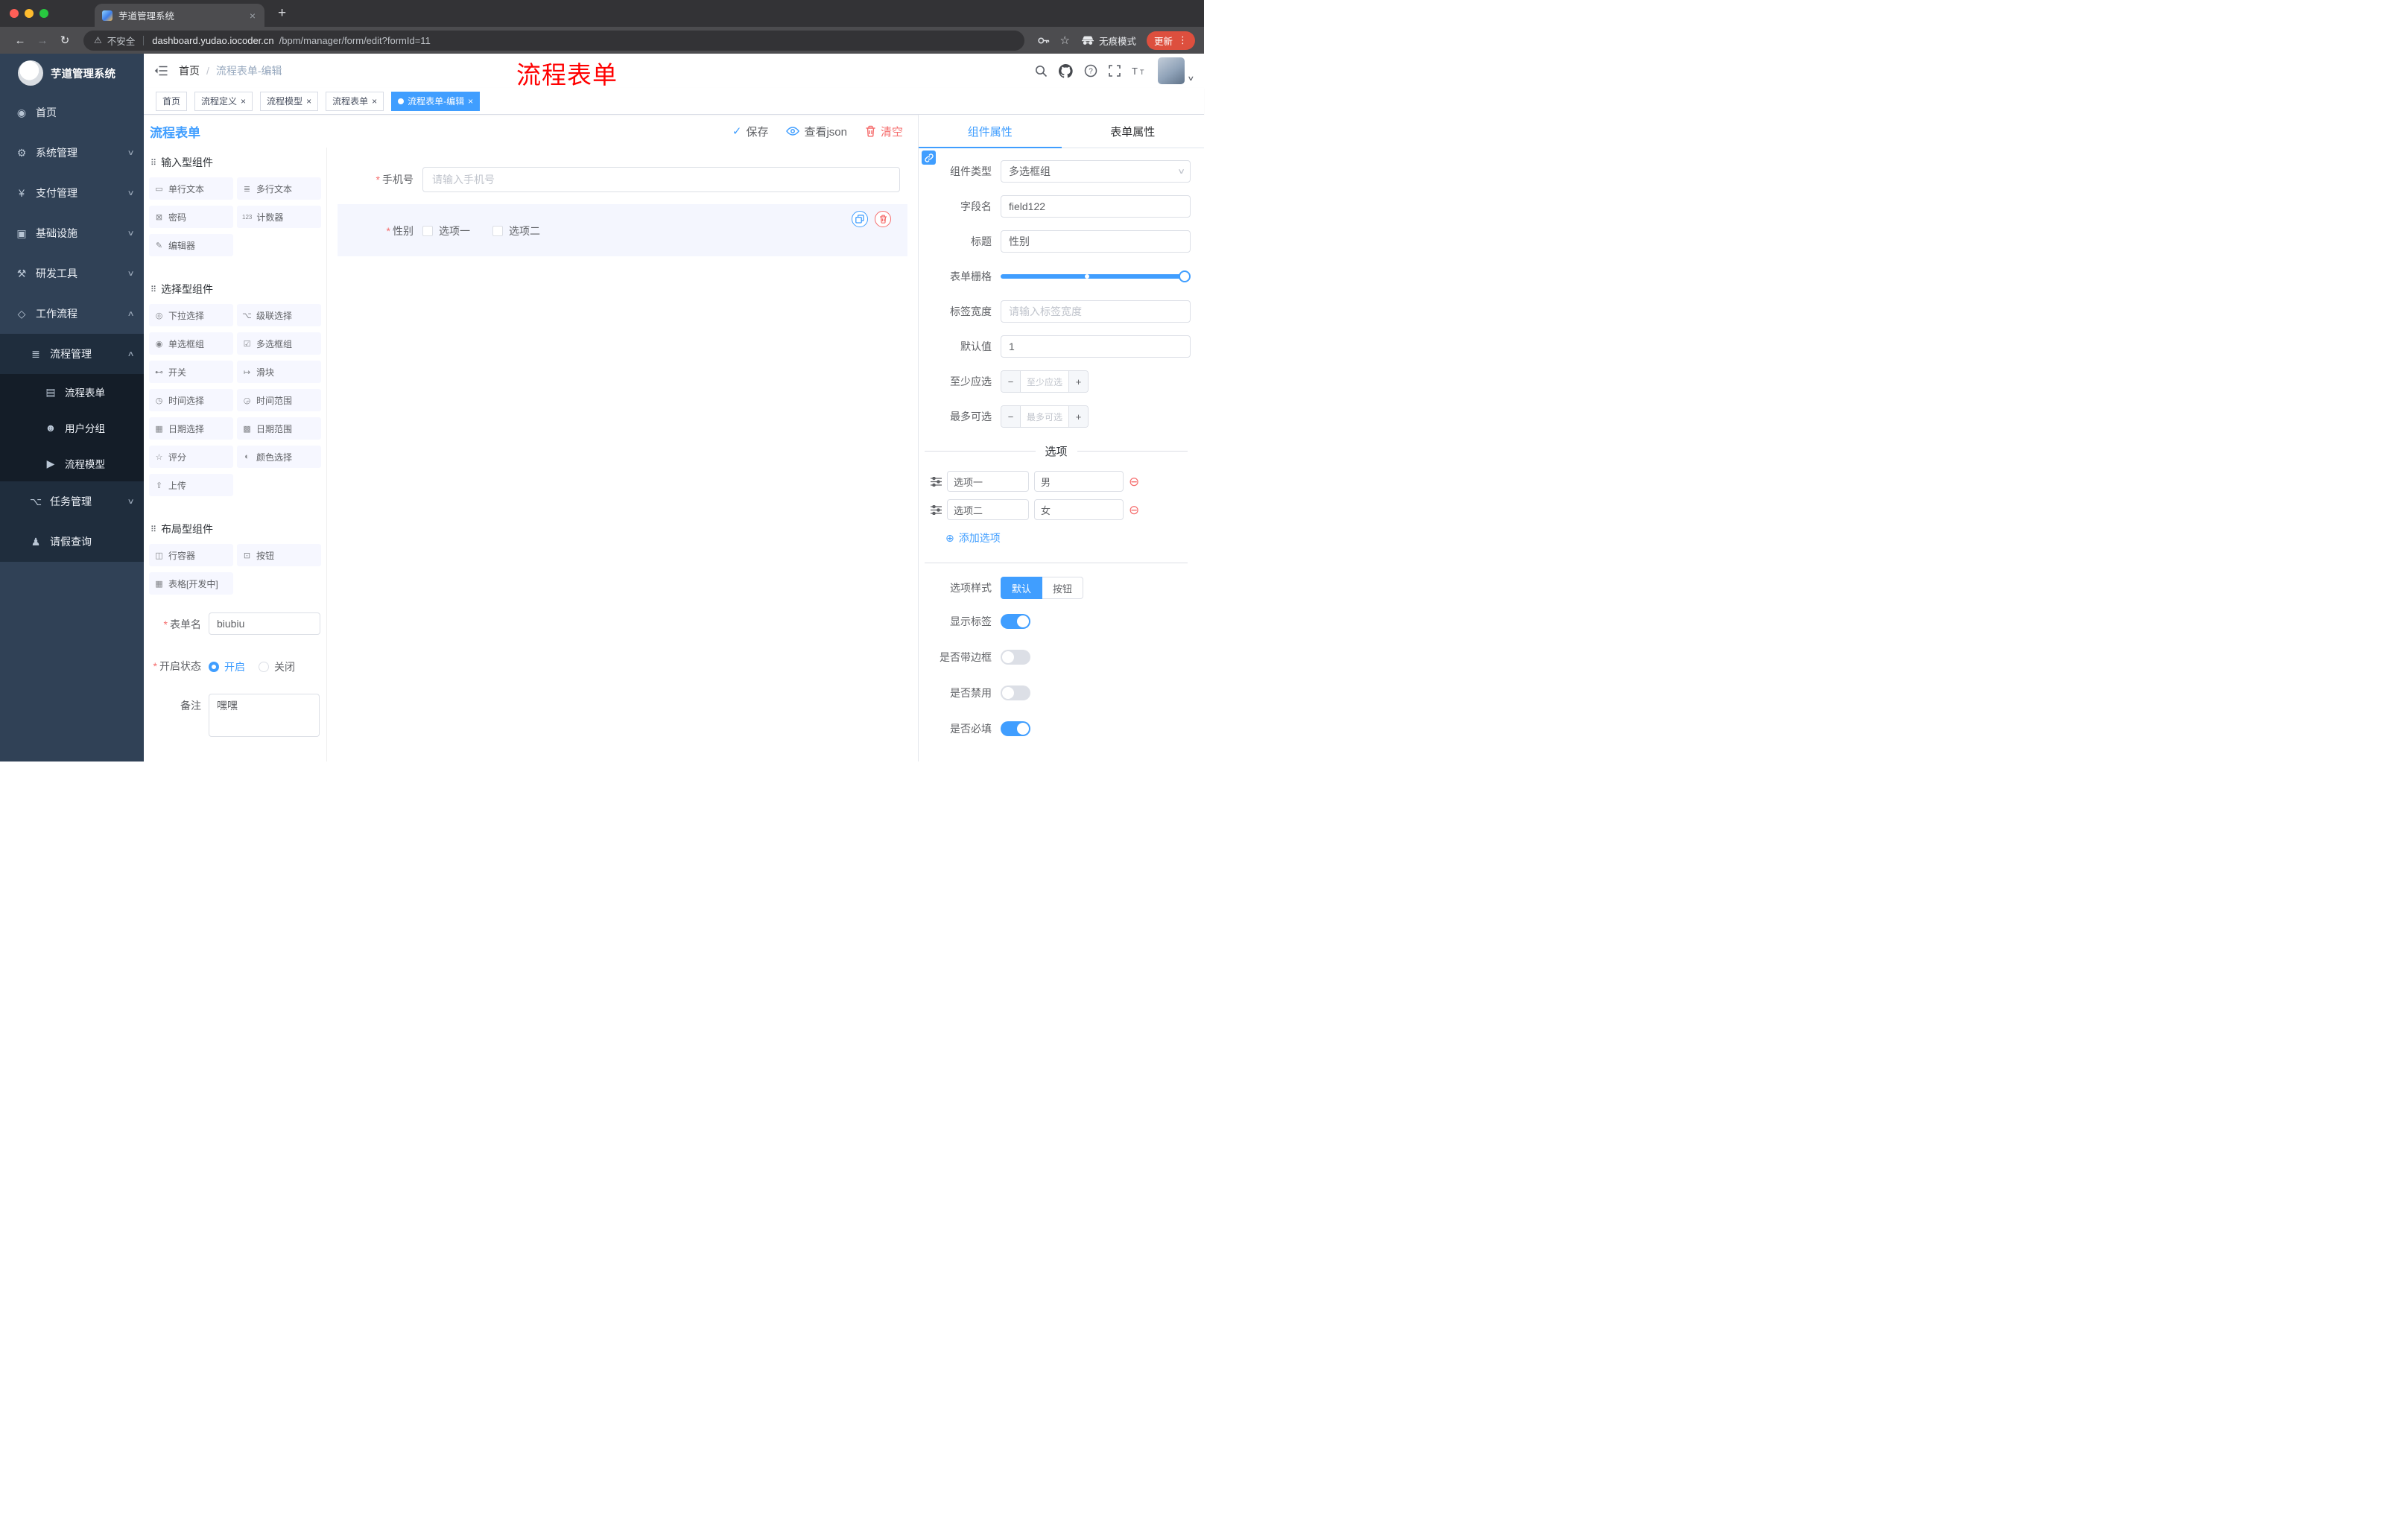 This screenshot has width=2408, height=1523. I want to click on palette-item-rate: ☆ 评分, so click(191, 457).